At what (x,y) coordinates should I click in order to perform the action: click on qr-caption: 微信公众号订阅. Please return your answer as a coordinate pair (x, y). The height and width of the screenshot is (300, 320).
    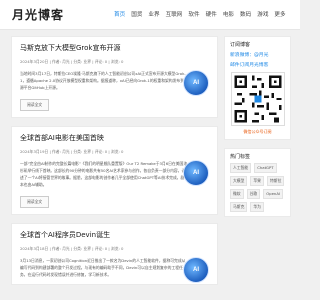
    Looking at the image, I should click on (257, 131).